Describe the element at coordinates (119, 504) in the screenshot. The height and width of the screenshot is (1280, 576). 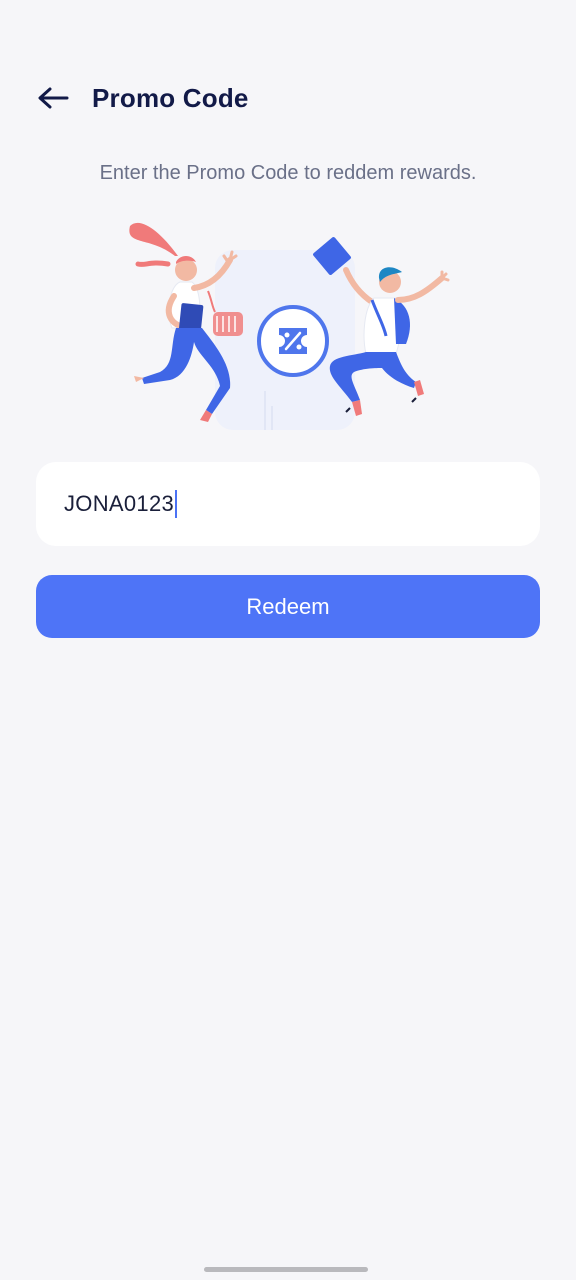
I see `promo-code-input: JONA0123` at that location.